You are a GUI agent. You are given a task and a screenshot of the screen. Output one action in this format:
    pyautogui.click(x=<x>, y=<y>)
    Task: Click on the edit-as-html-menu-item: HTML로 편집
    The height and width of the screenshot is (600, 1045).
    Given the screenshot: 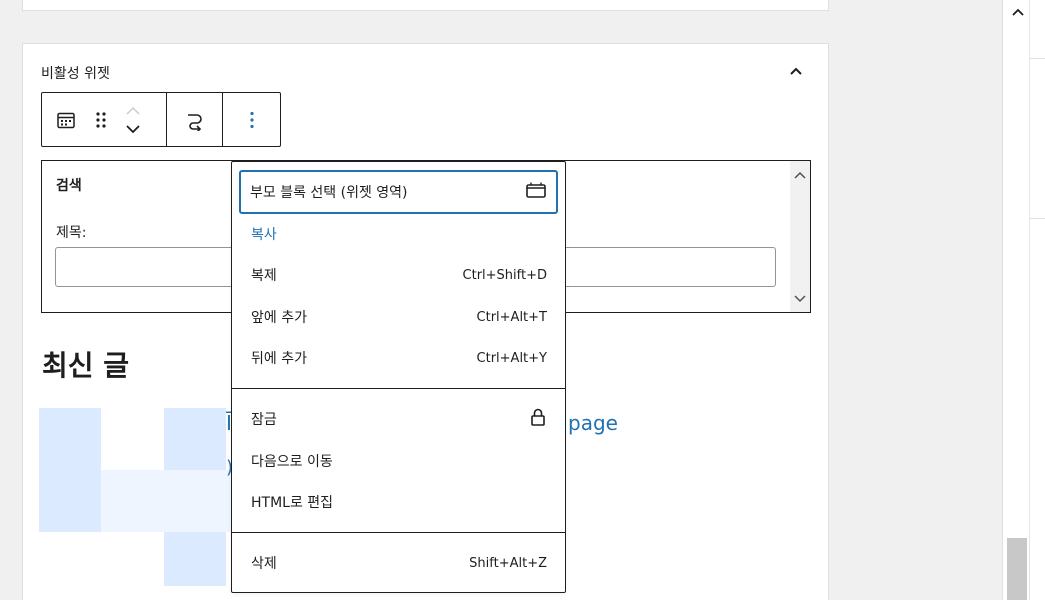 What is the action you would take?
    pyautogui.click(x=399, y=502)
    